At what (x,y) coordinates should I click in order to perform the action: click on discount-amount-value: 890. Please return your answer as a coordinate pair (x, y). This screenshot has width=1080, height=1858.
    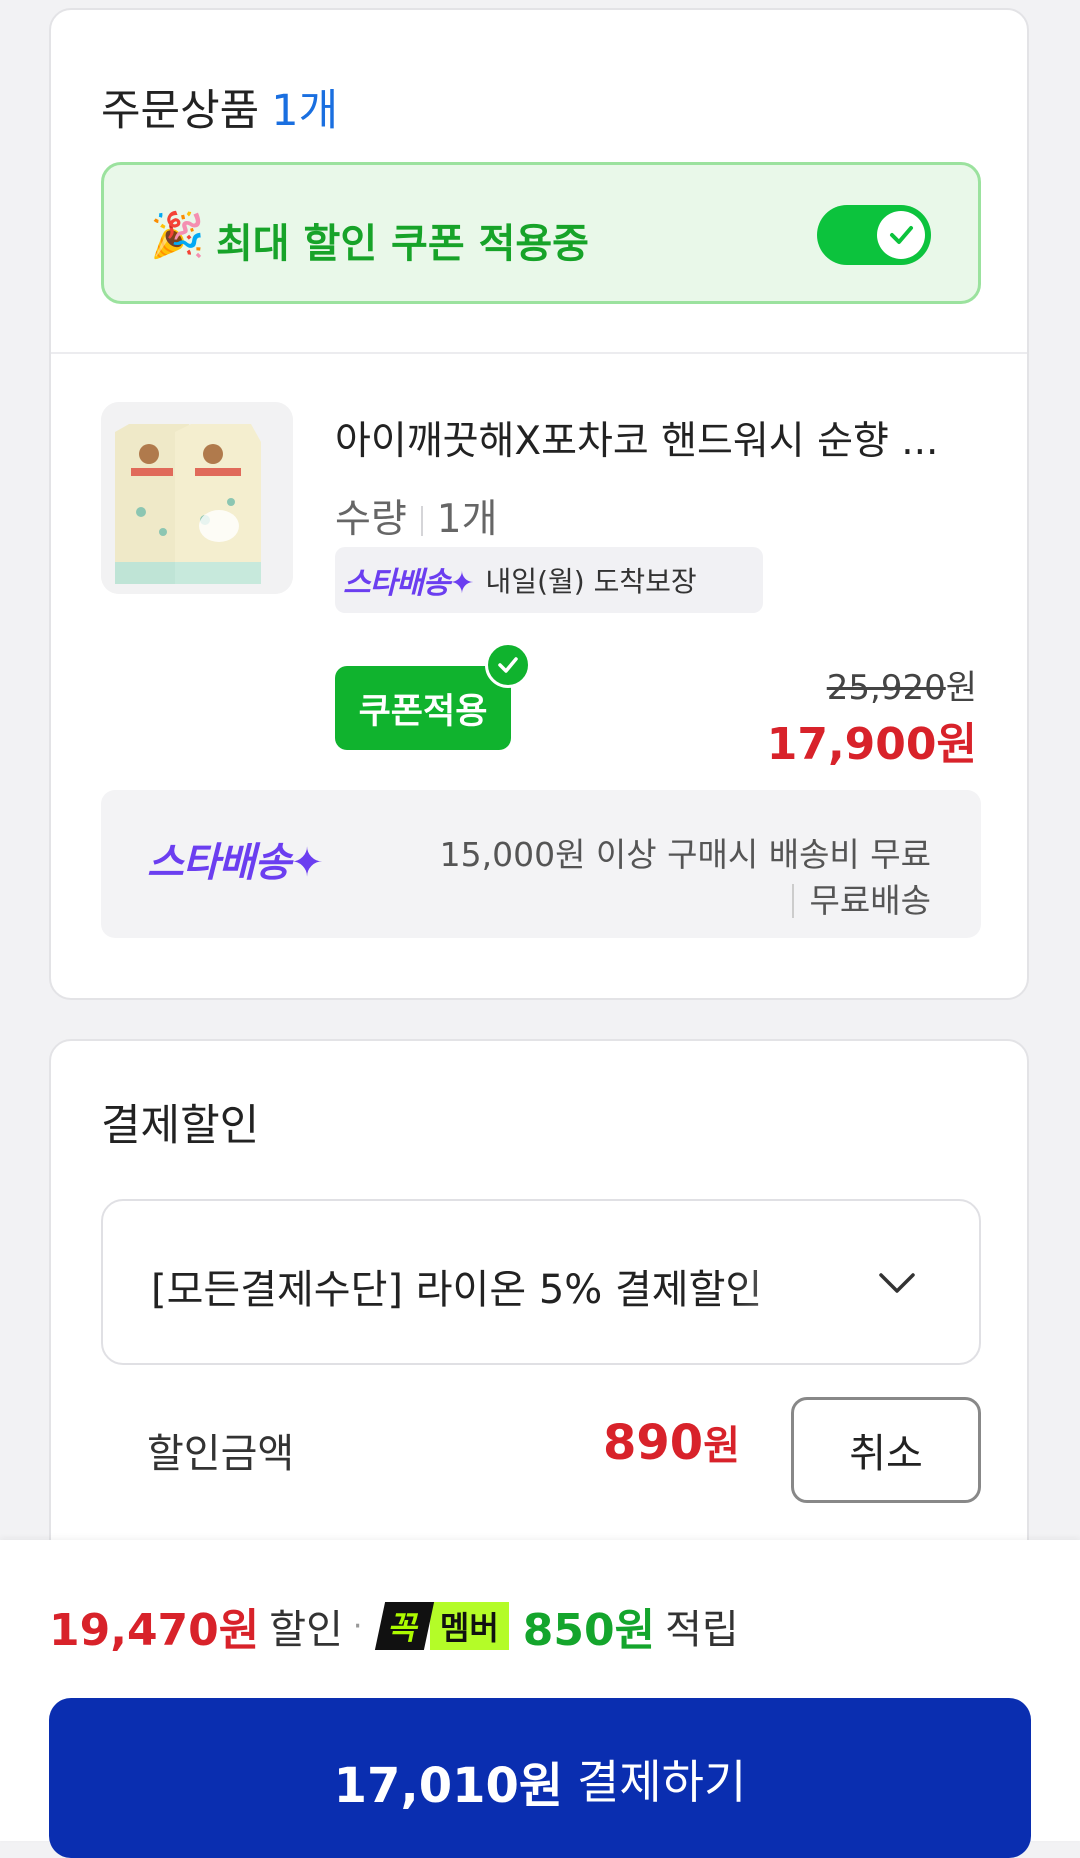
    Looking at the image, I should click on (653, 1443).